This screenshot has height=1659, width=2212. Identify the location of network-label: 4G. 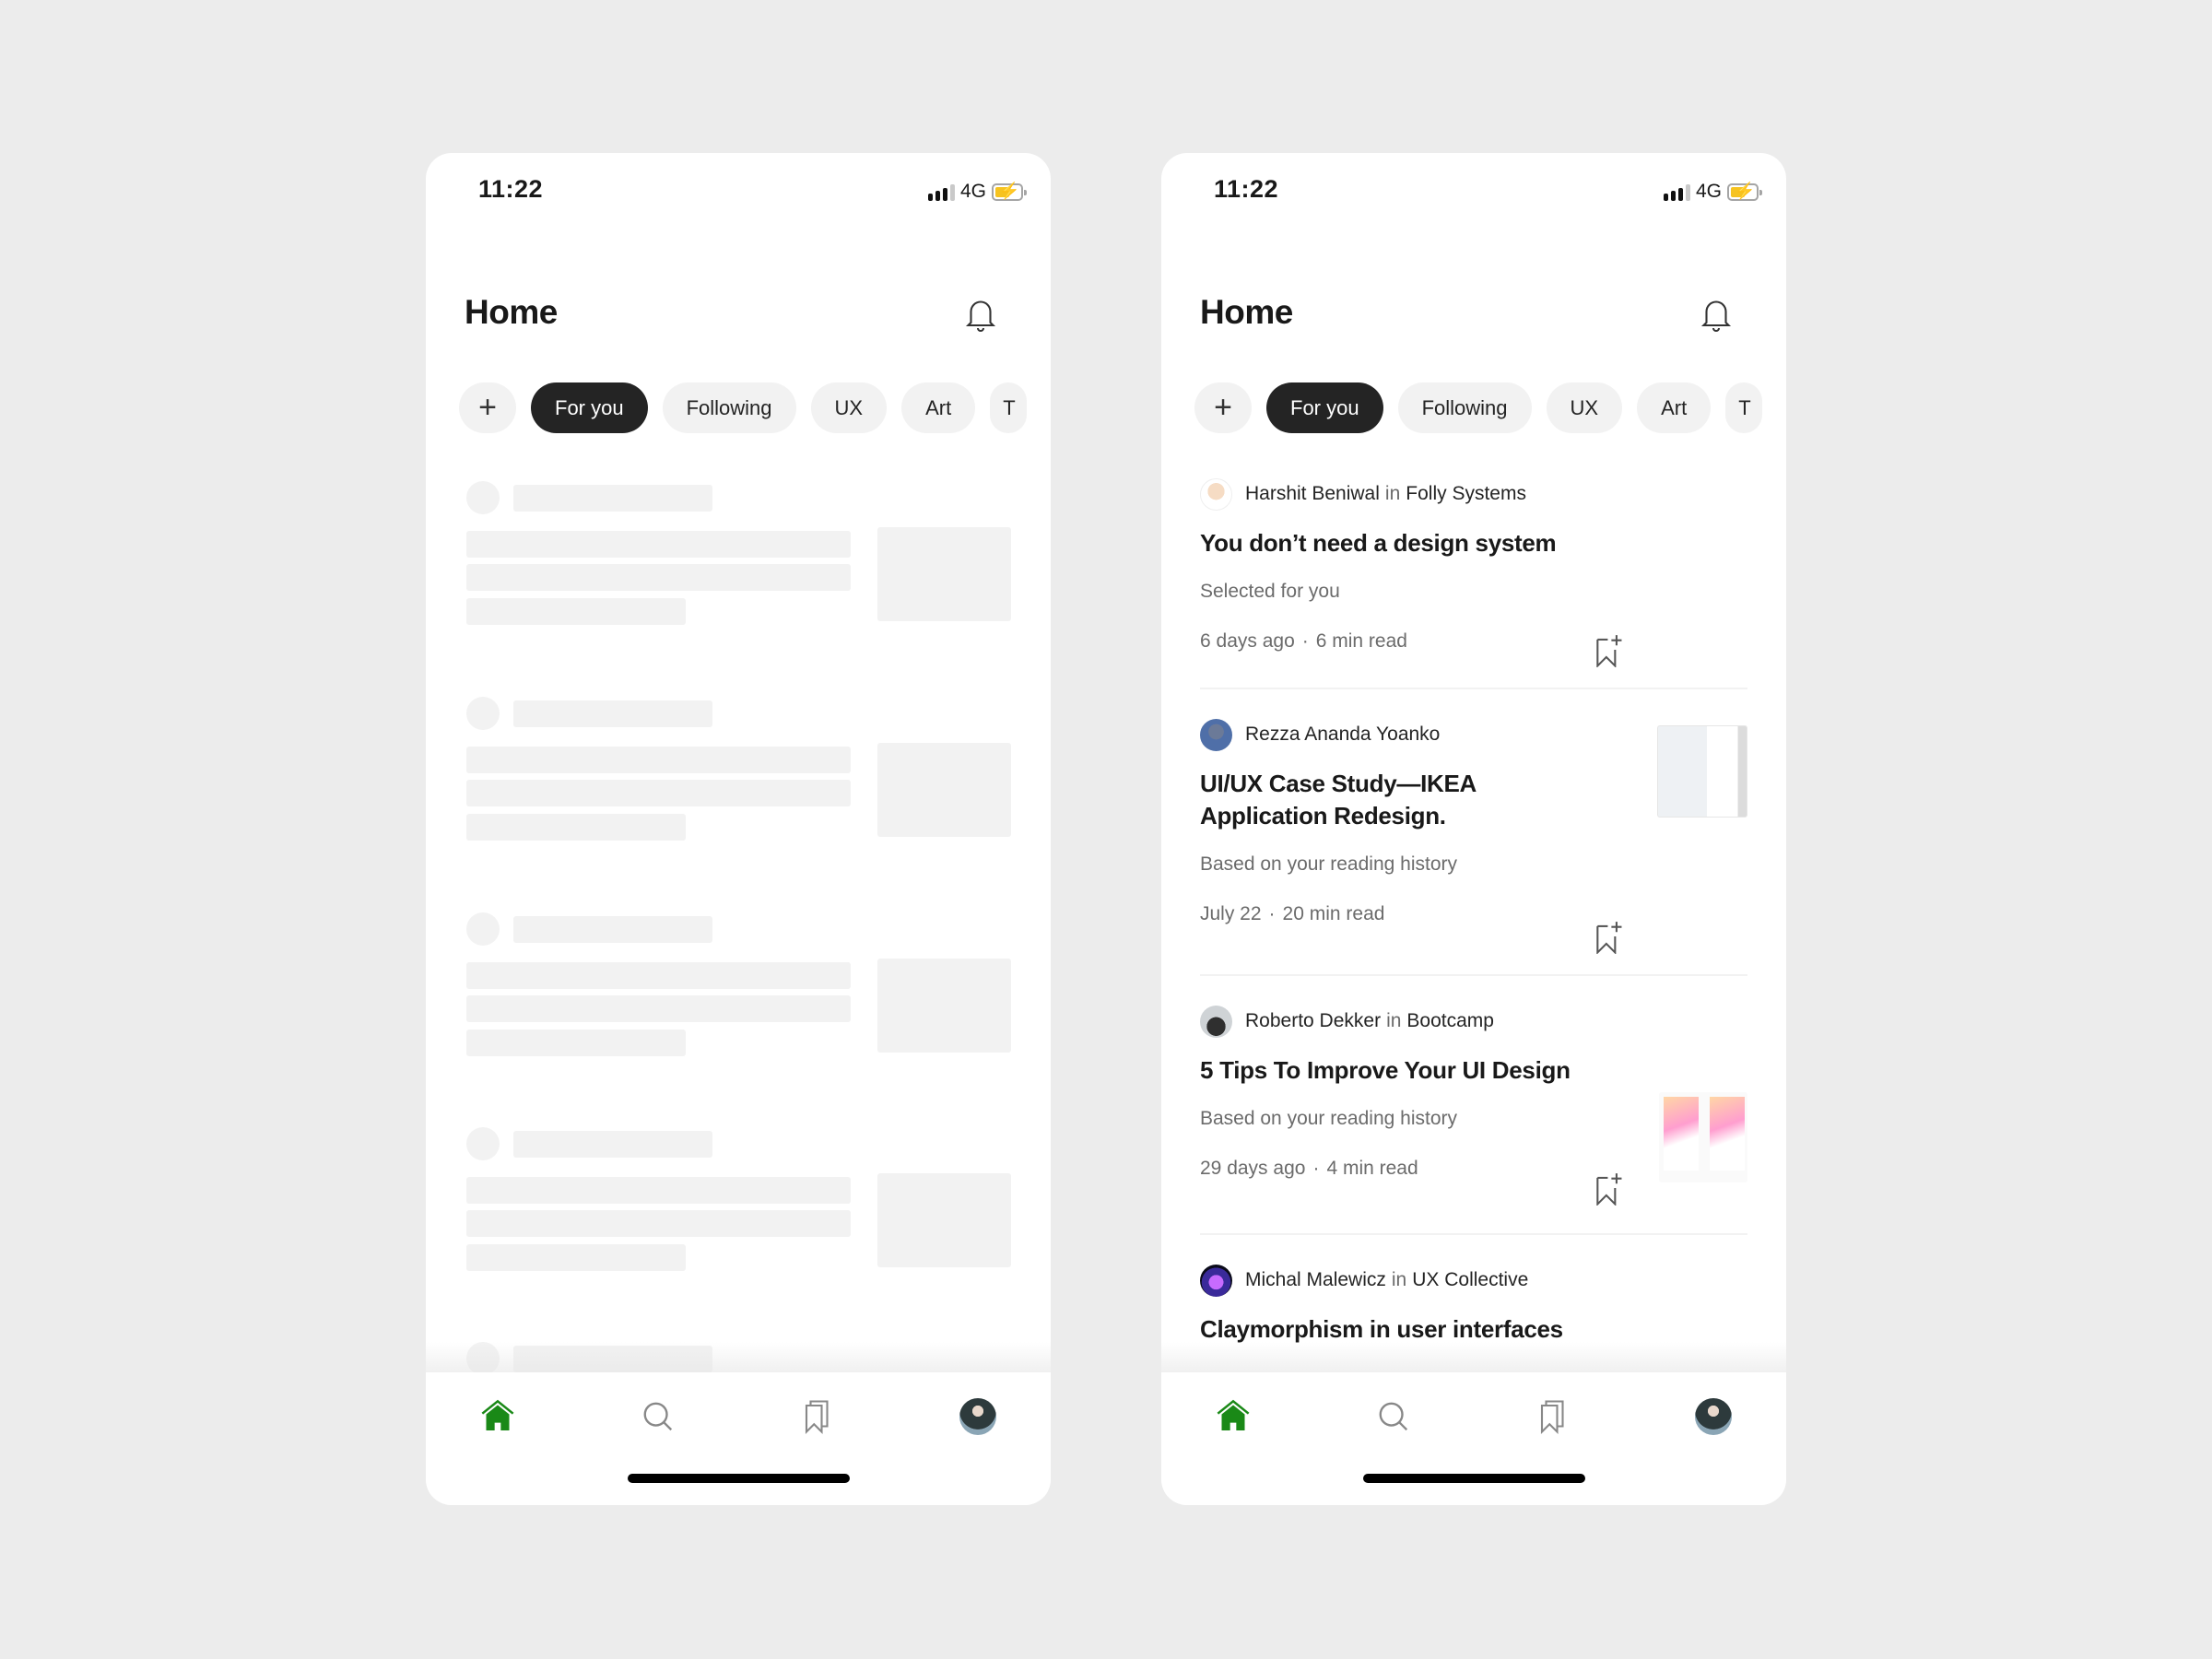
(972, 191).